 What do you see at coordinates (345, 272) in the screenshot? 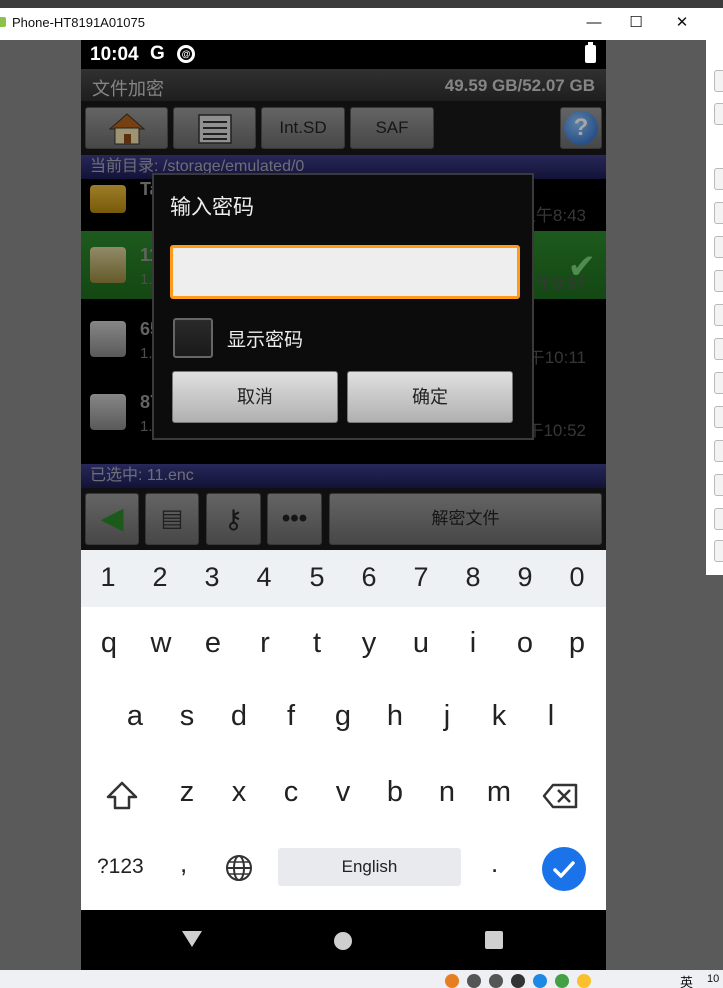
I see `password-input` at bounding box center [345, 272].